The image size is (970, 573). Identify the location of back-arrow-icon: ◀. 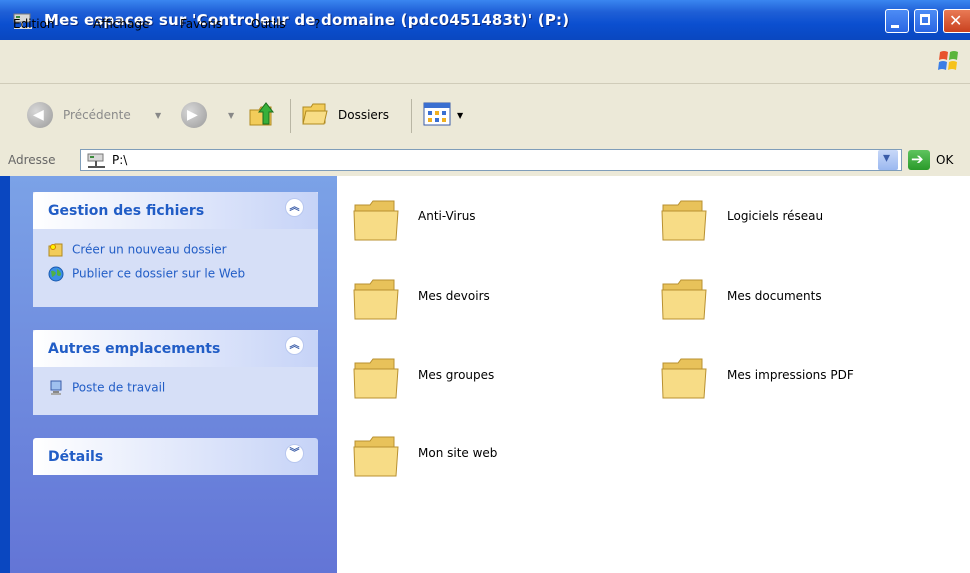
(38, 115).